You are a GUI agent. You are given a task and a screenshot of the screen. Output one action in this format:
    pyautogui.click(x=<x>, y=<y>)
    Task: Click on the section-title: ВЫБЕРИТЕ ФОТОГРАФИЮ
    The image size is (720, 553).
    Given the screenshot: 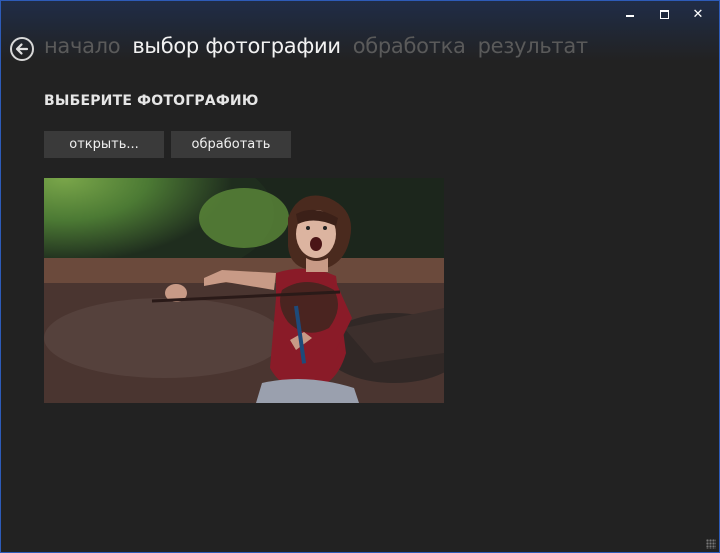 What is the action you would take?
    pyautogui.click(x=151, y=101)
    